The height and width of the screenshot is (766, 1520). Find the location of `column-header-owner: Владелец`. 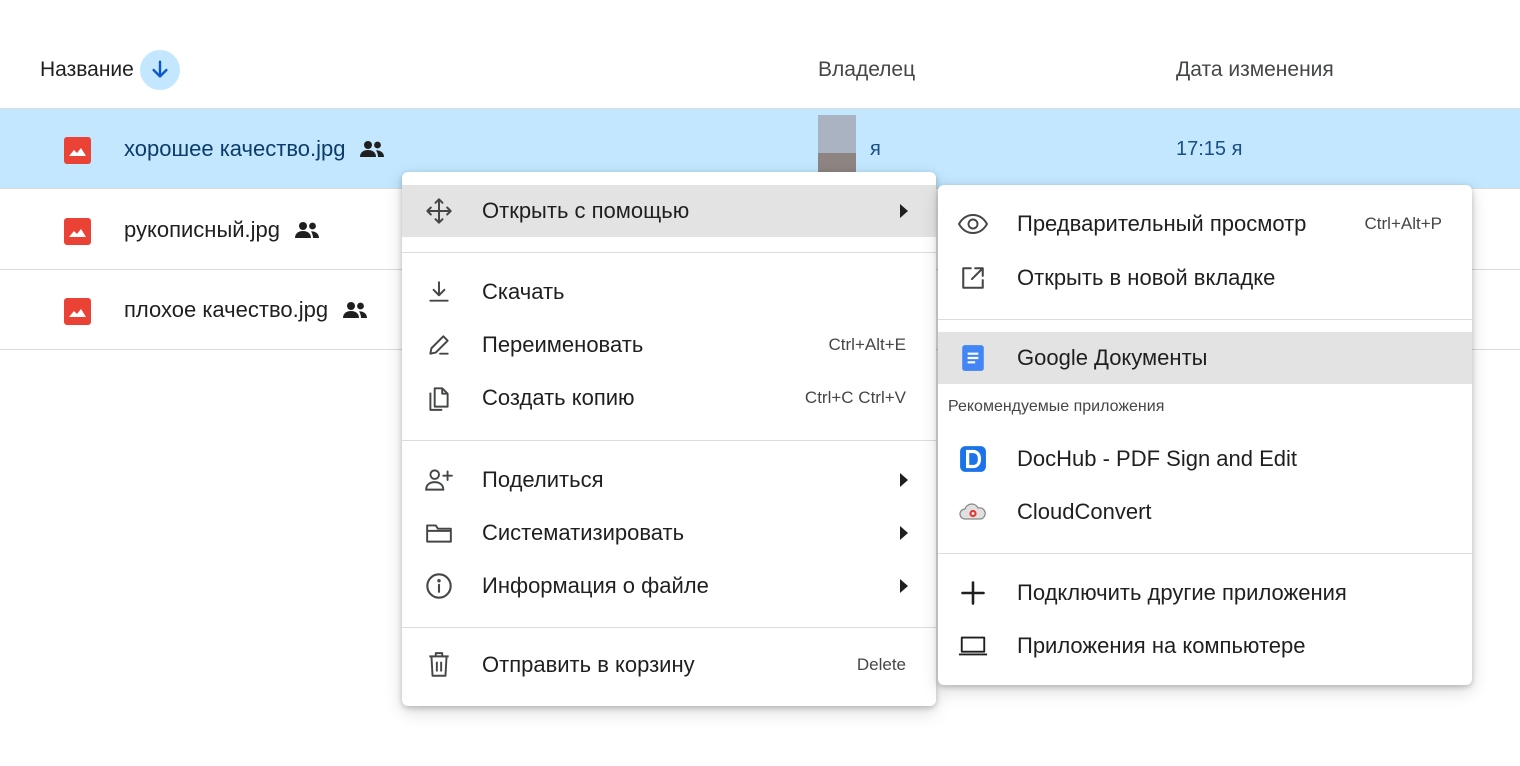

column-header-owner: Владелец is located at coordinates (866, 70).